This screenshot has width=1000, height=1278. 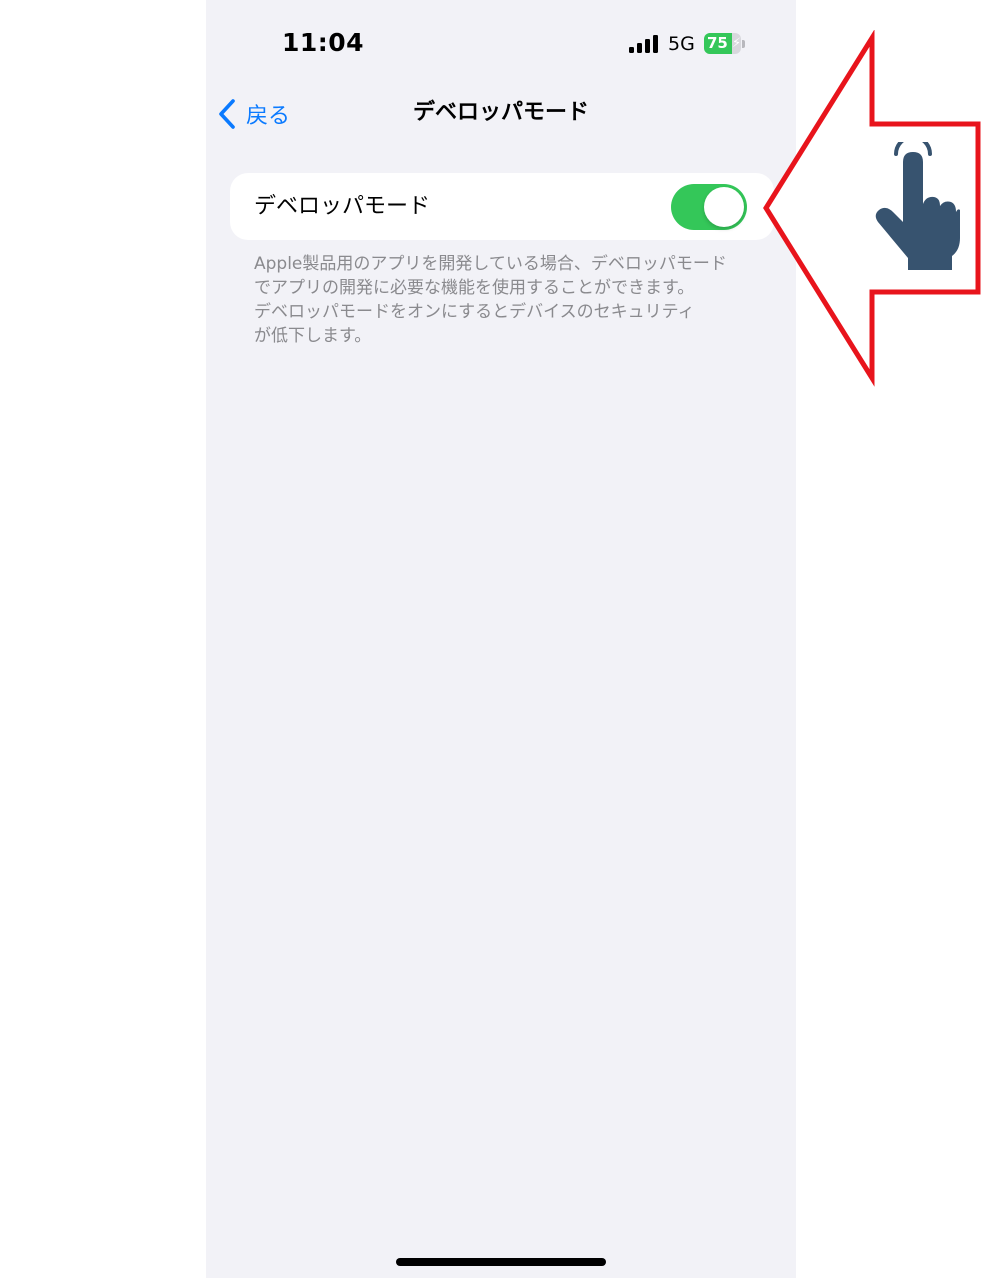 What do you see at coordinates (917, 206) in the screenshot?
I see `tap-hand-icon` at bounding box center [917, 206].